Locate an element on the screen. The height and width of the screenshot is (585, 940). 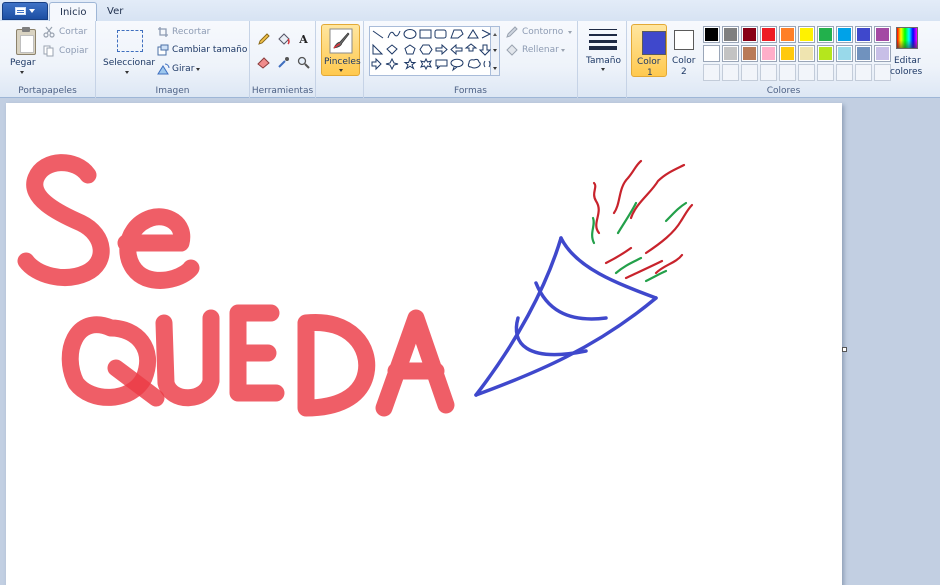
shapes-group-label: Formas is located at coordinates (470, 91).